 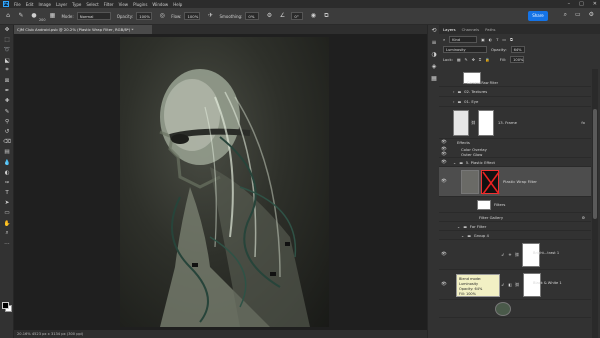 I want to click on zoom-tool-icon: ⌕, so click(x=7, y=234).